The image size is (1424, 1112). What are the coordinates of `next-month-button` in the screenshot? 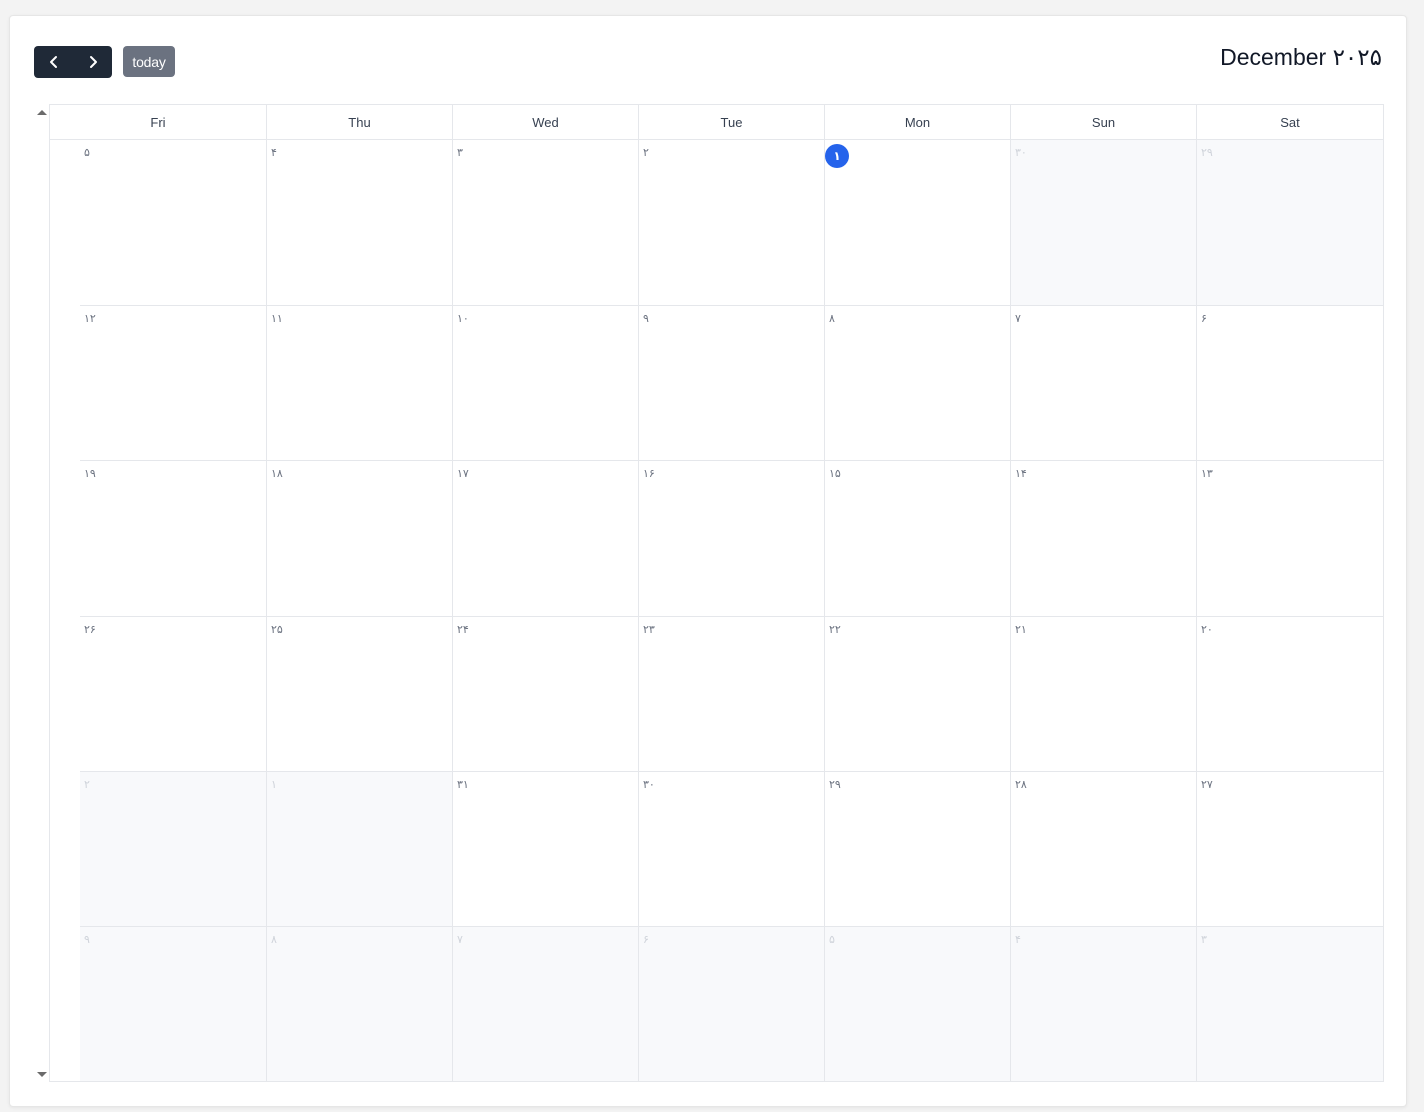 It's located at (92, 62).